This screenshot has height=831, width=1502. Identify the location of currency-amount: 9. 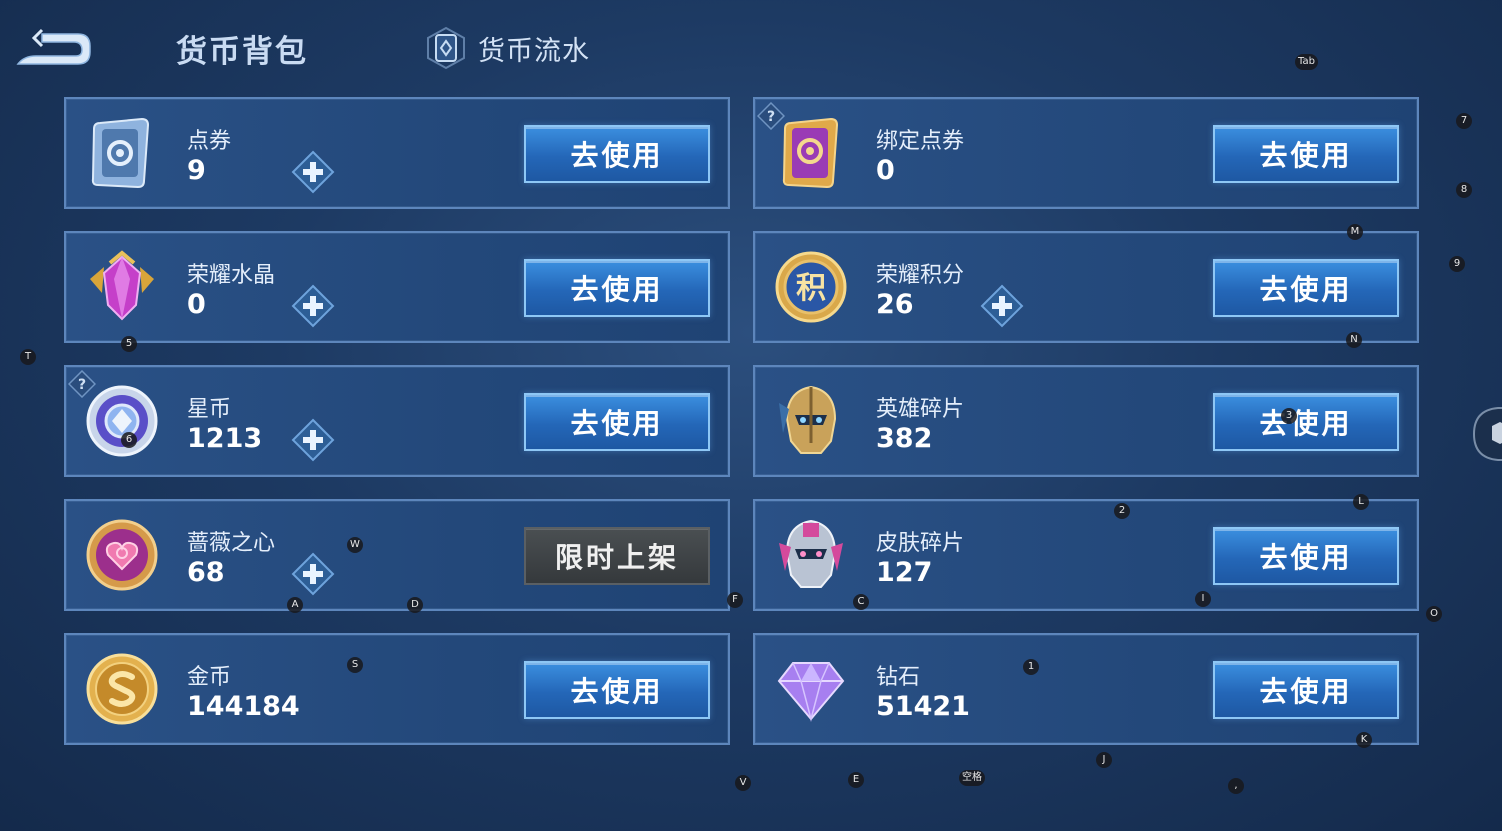
(196, 170).